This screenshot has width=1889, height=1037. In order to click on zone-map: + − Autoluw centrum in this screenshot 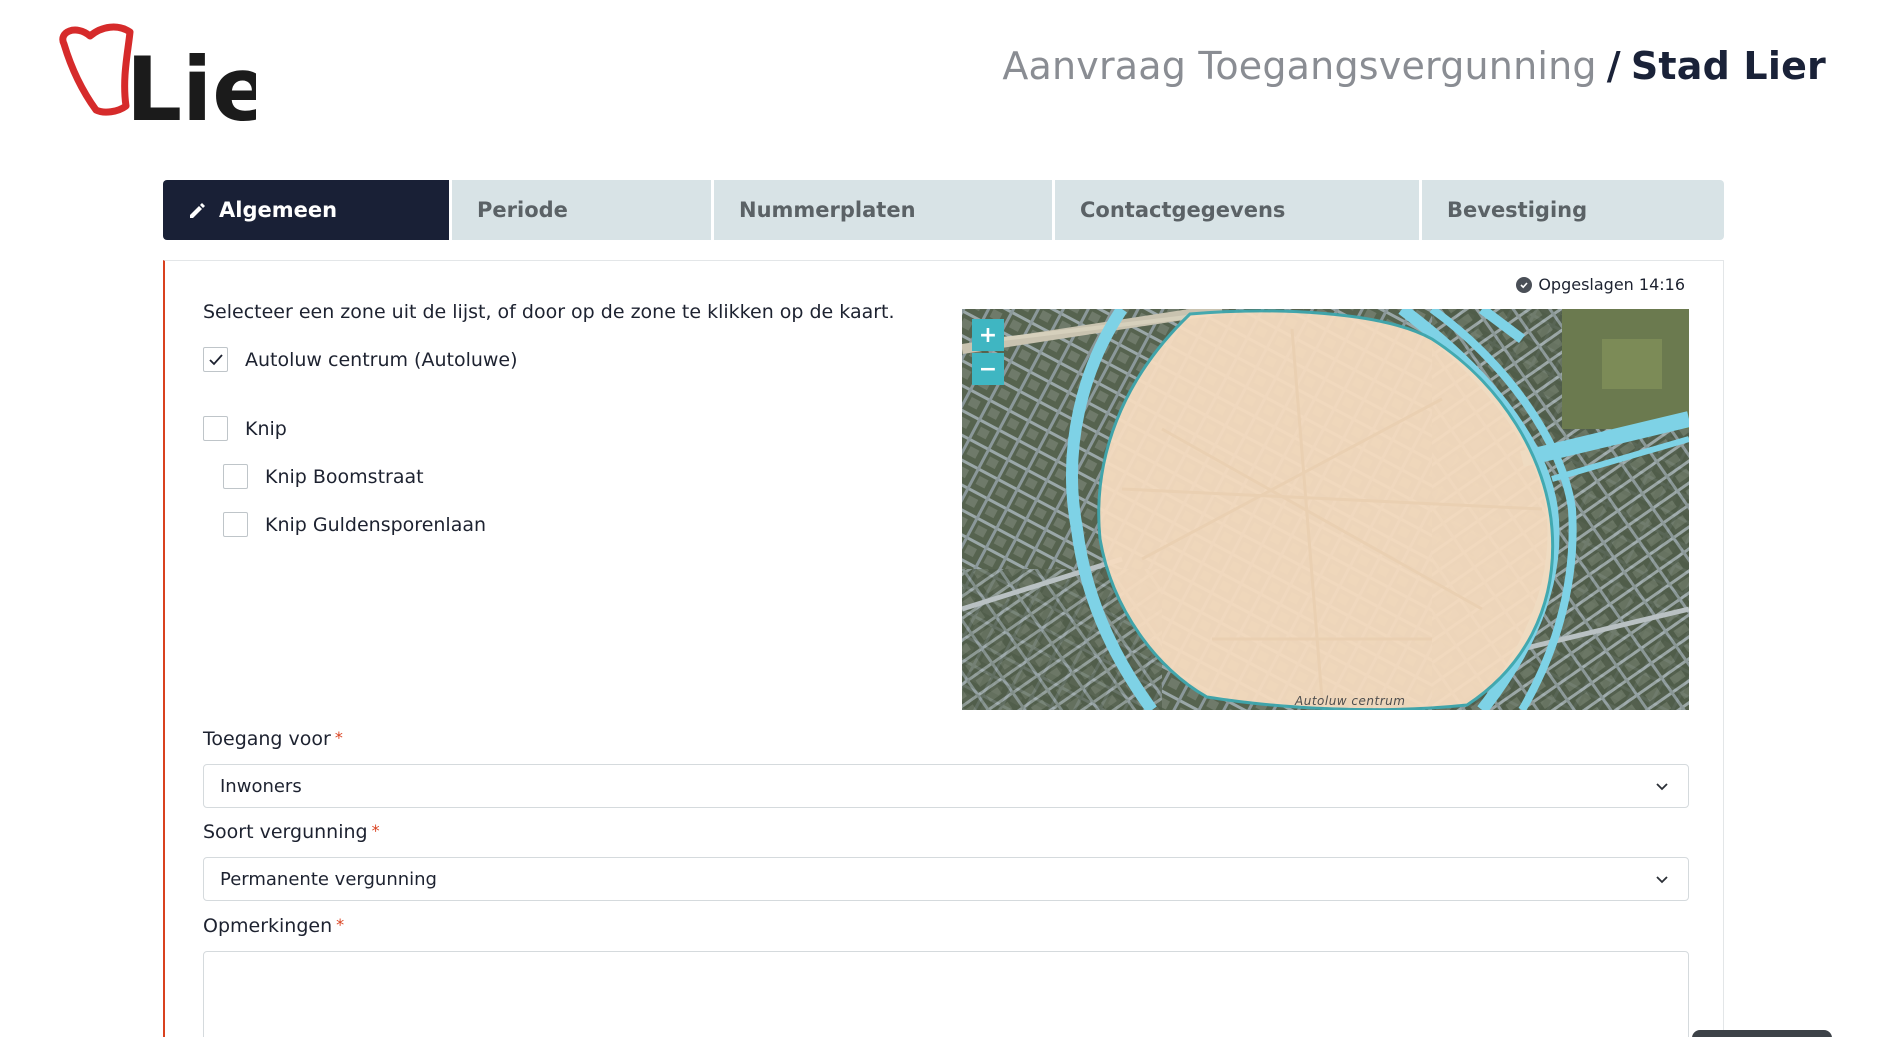, I will do `click(1325, 509)`.